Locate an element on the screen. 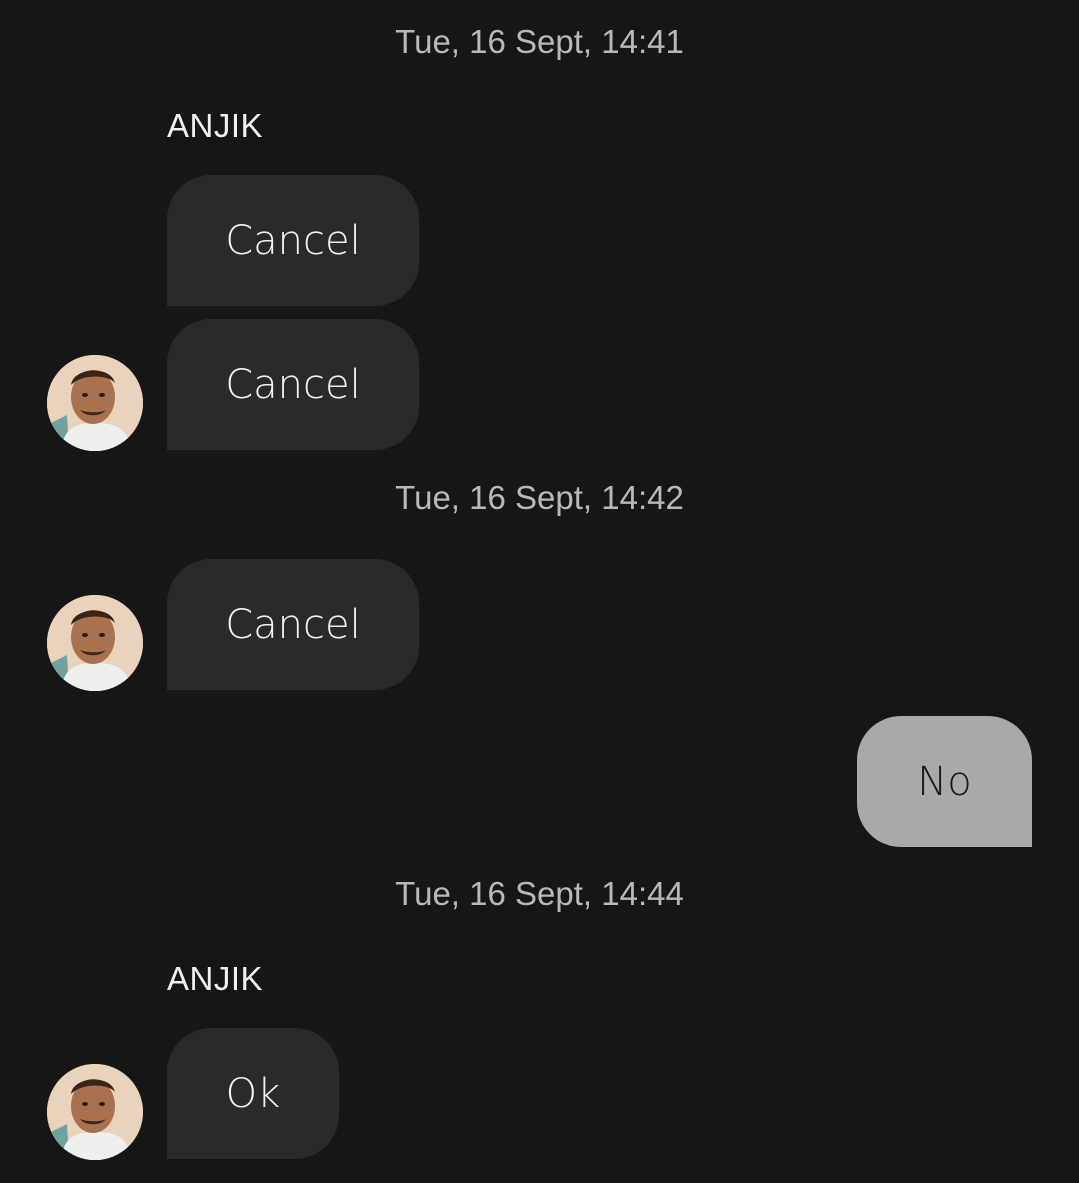  timestamp: Tue, 16 Sept, 14:41 is located at coordinates (539, 41).